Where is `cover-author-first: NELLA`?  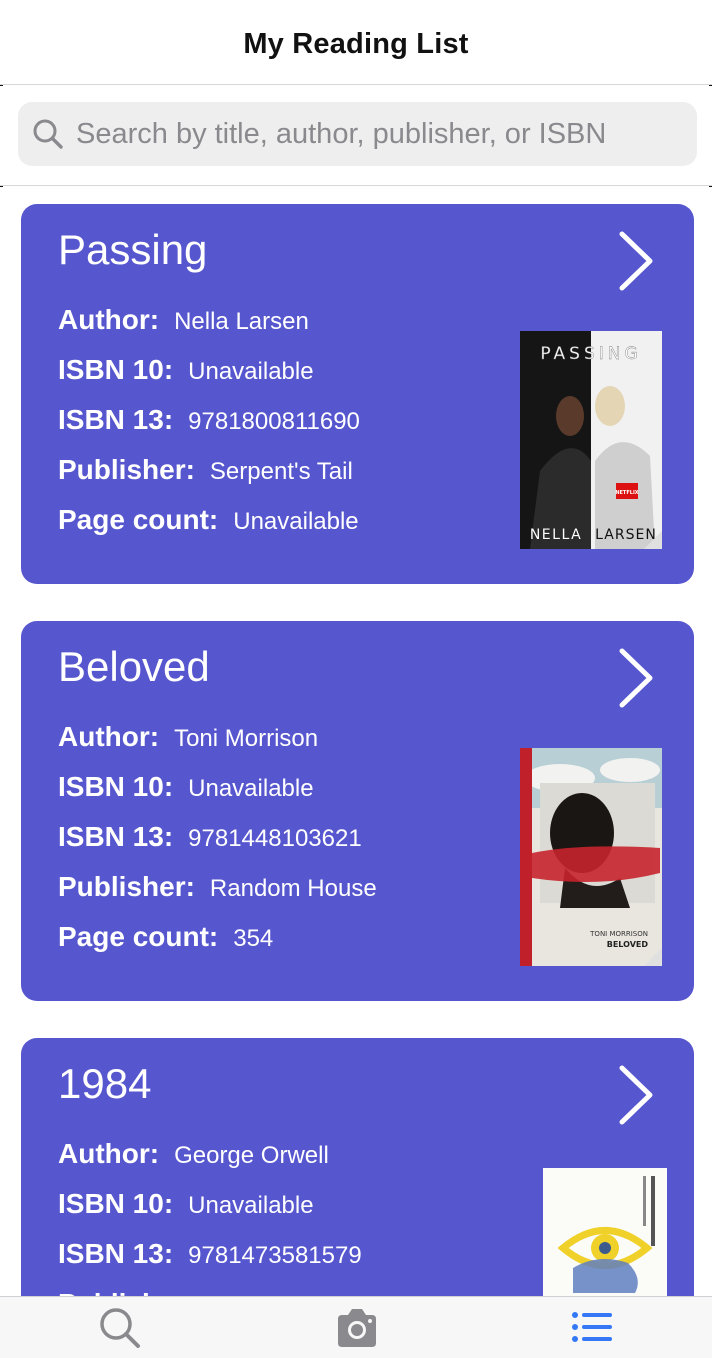
cover-author-first: NELLA is located at coordinates (556, 535).